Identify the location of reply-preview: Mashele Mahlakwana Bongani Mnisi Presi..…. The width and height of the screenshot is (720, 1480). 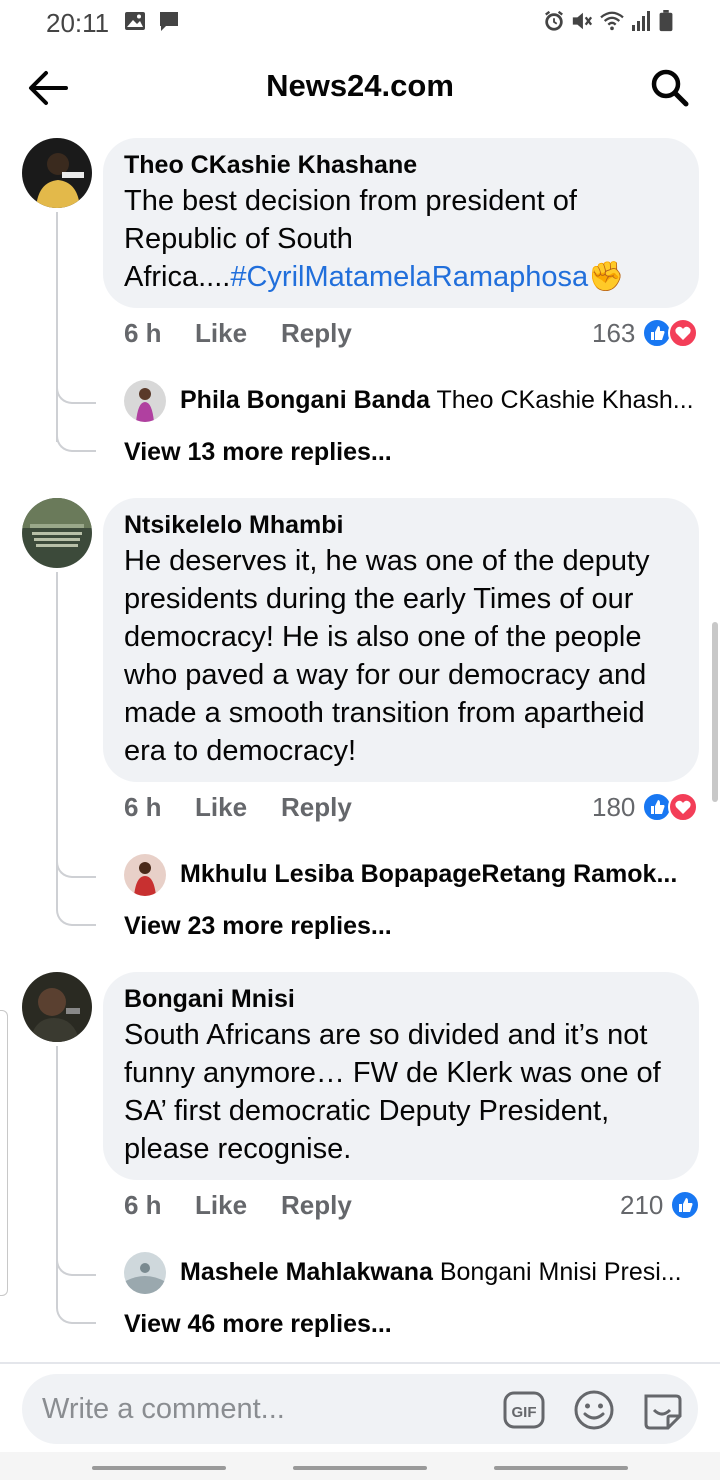
(412, 1274).